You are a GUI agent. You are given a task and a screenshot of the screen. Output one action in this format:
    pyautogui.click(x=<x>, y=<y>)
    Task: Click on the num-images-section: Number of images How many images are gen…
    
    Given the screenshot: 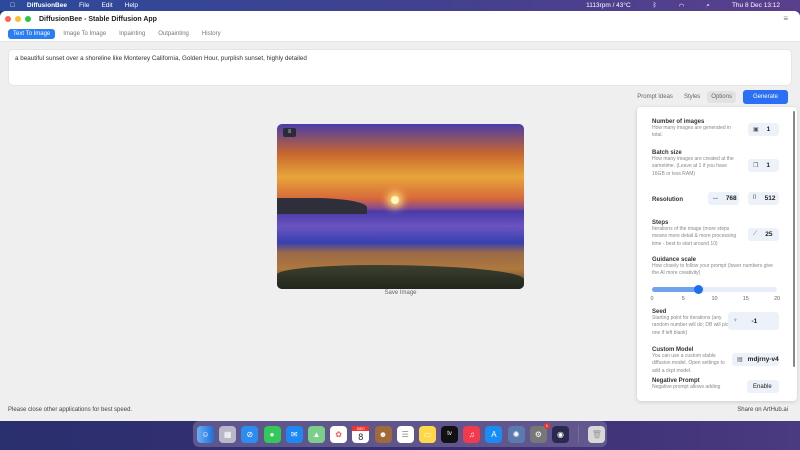 What is the action you would take?
    pyautogui.click(x=716, y=129)
    